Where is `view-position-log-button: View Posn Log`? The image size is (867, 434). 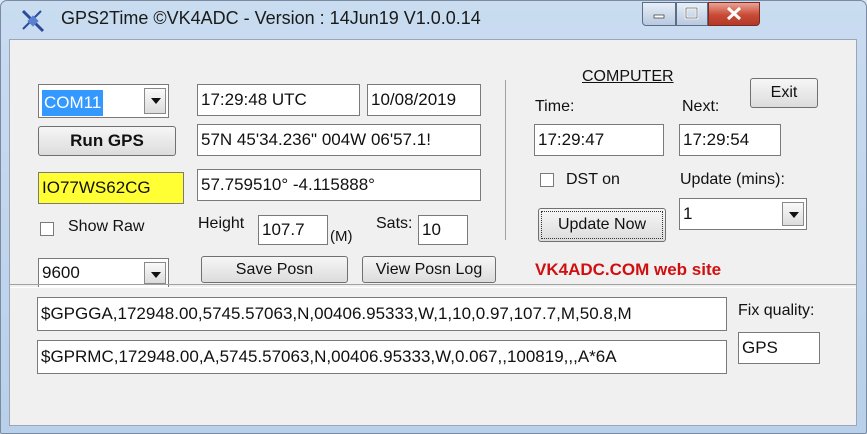
view-position-log-button: View Posn Log is located at coordinates (429, 269).